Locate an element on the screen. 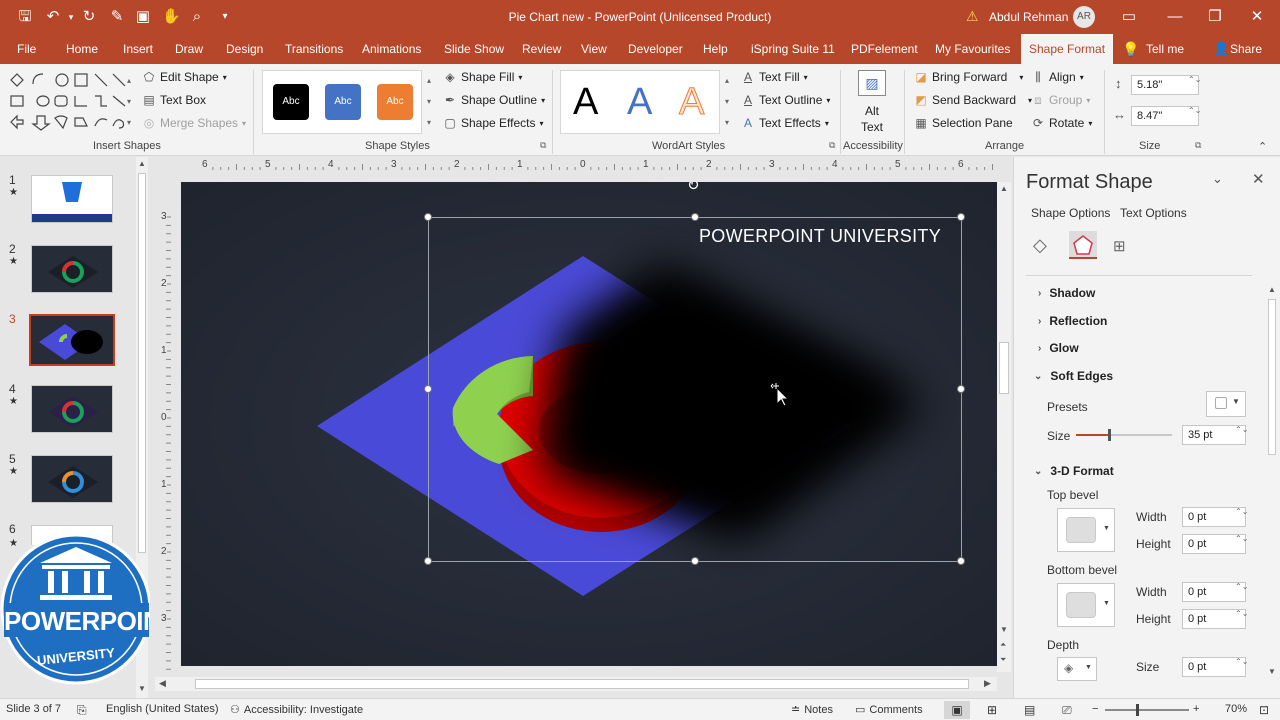 The width and height of the screenshot is (1280, 720). tab-text-options: Text Options is located at coordinates (1153, 213).